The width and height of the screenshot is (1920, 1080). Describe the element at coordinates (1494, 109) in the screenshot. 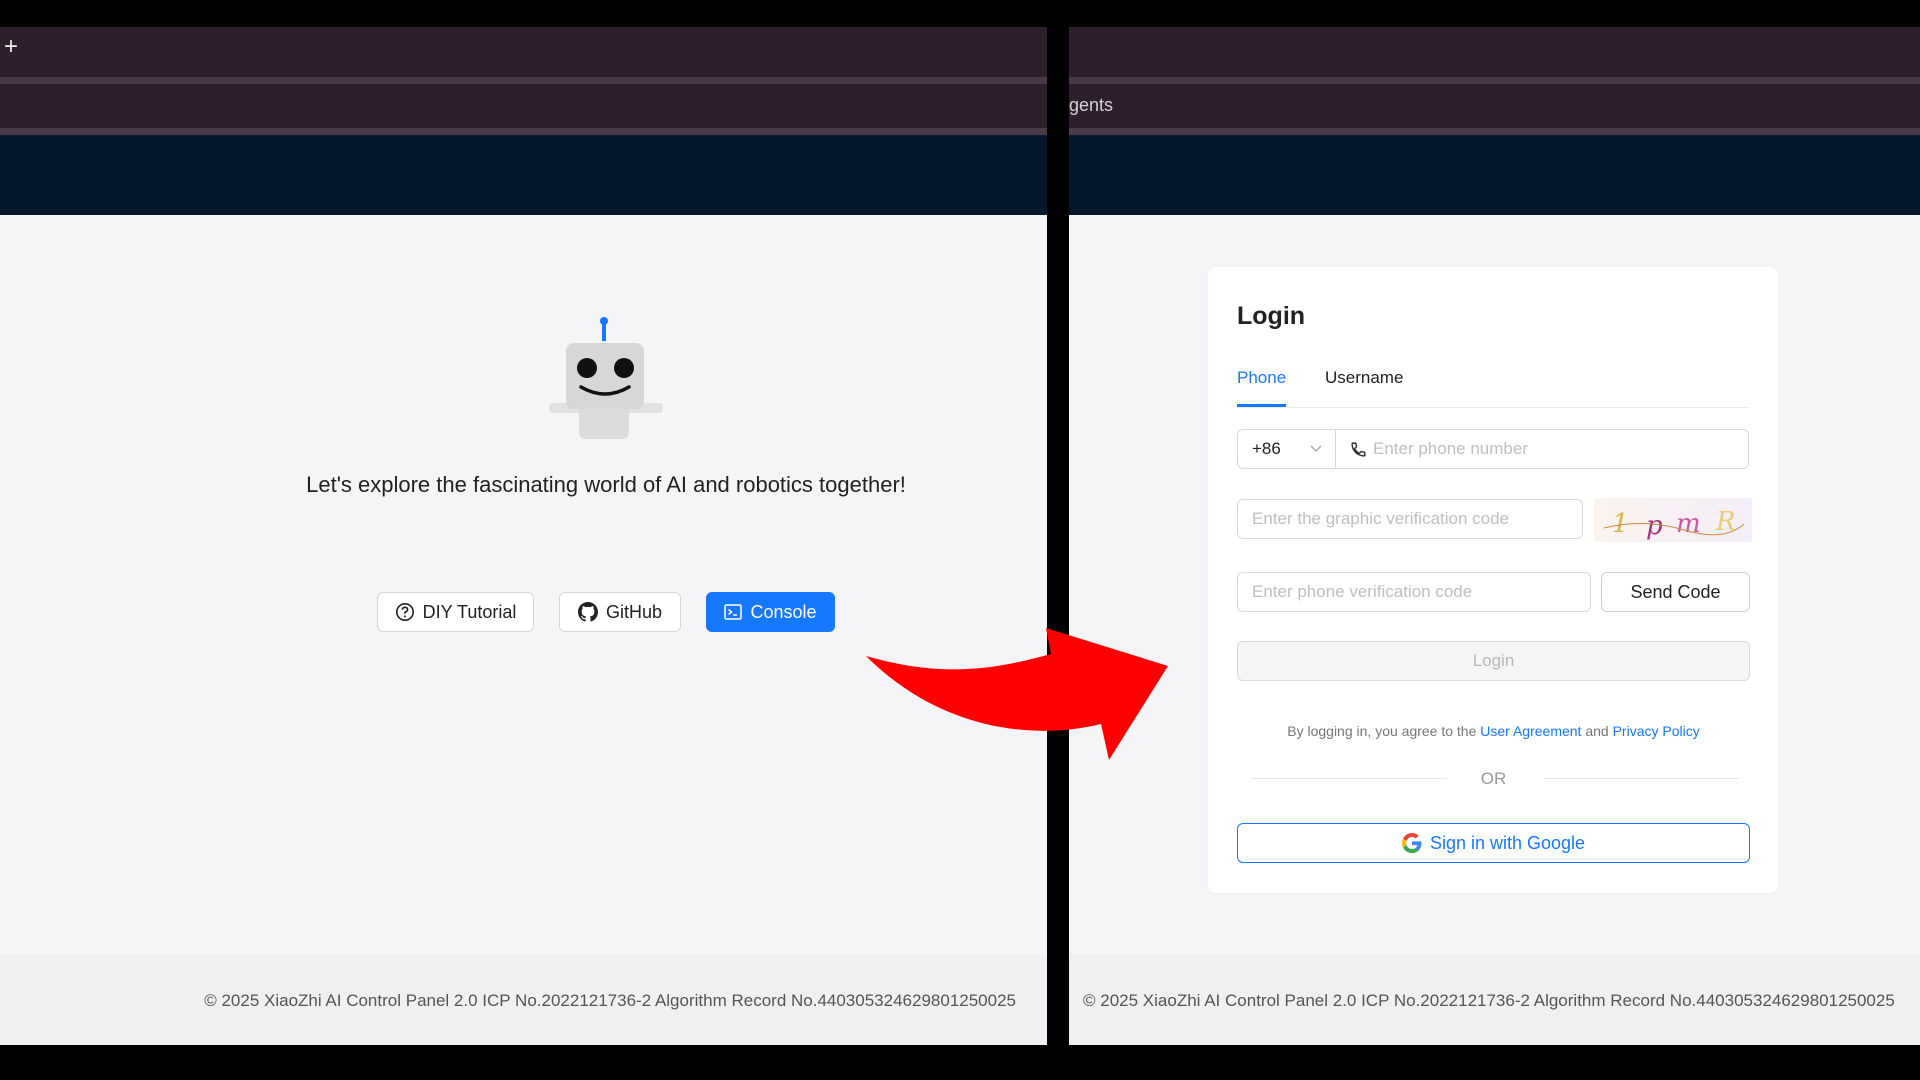

I see `browser-bookmark-bar: gents` at that location.